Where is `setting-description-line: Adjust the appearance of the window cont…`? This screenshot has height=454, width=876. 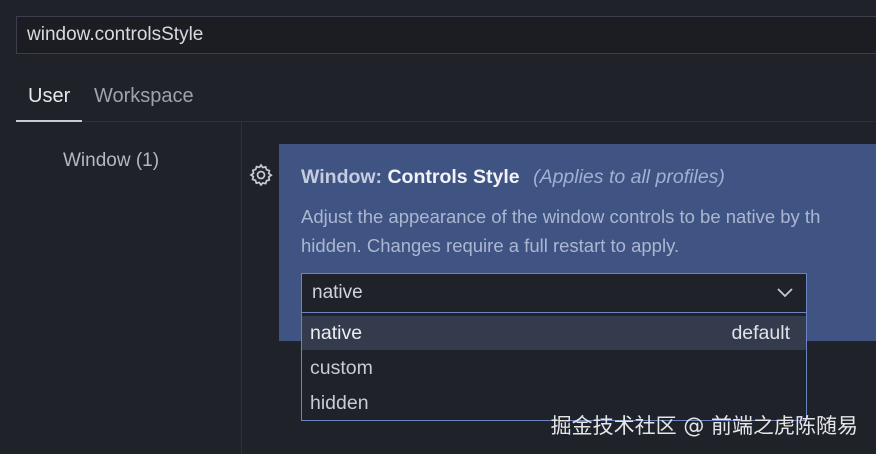
setting-description-line: Adjust the appearance of the window cont… is located at coordinates (561, 216).